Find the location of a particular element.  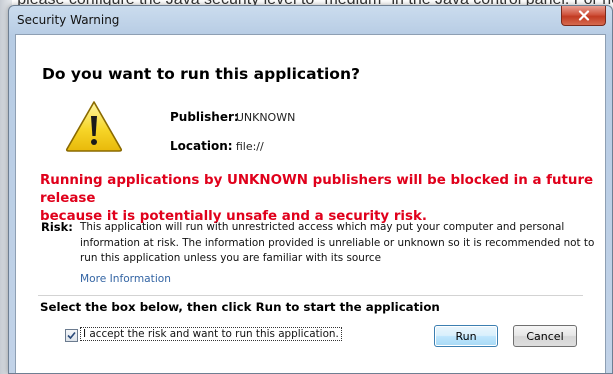

publisher-row: Publisher: UNKNOWN is located at coordinates (232, 117).